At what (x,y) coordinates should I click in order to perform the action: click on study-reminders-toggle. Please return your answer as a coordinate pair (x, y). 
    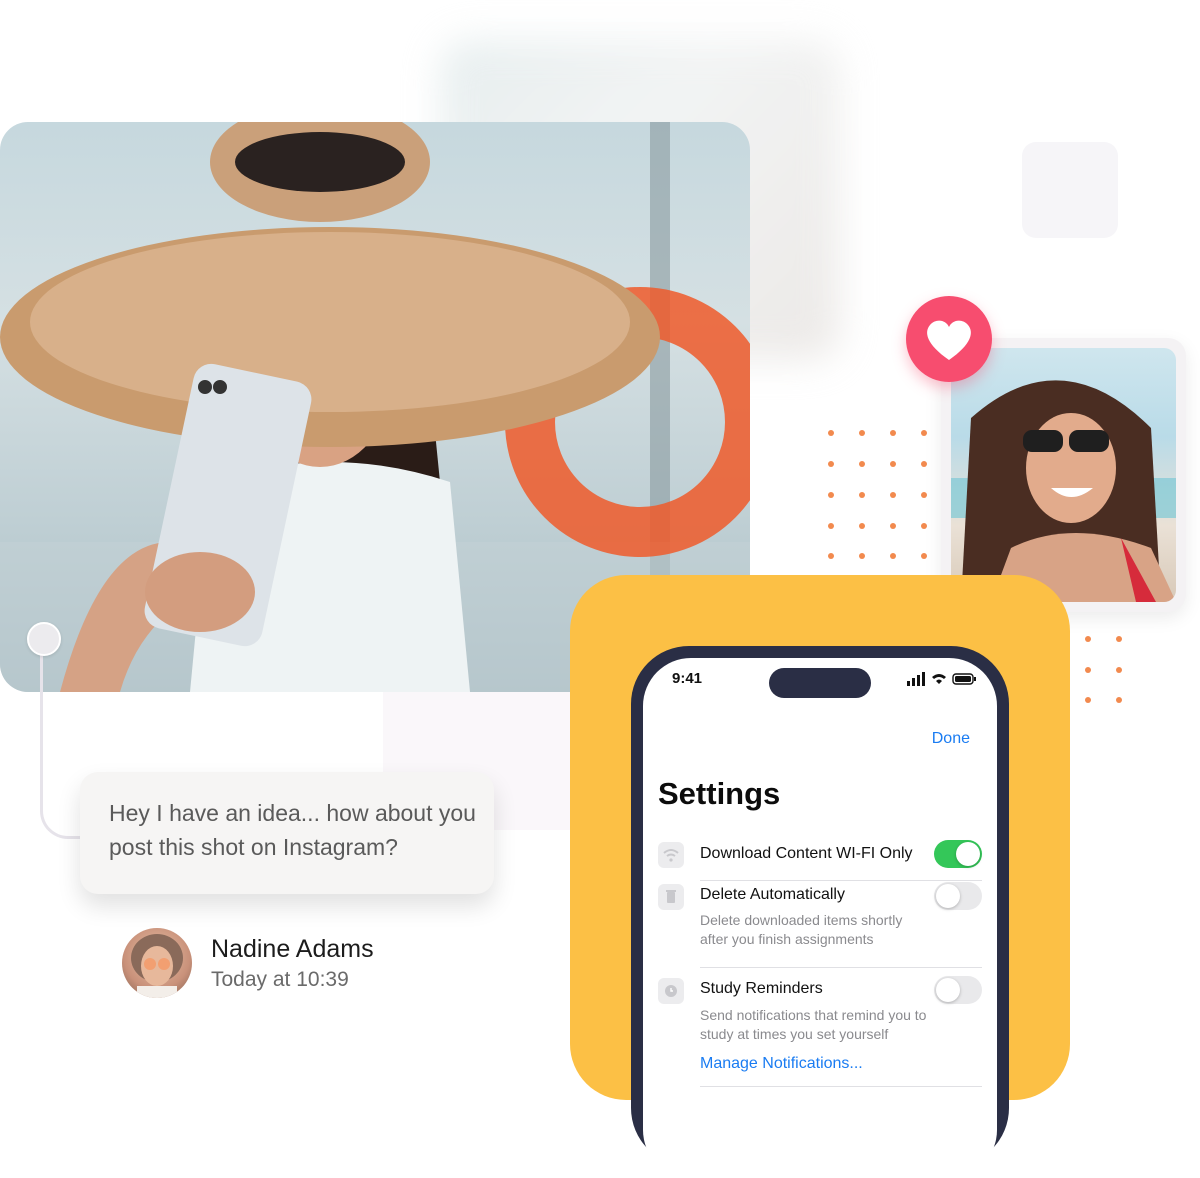
    Looking at the image, I should click on (958, 990).